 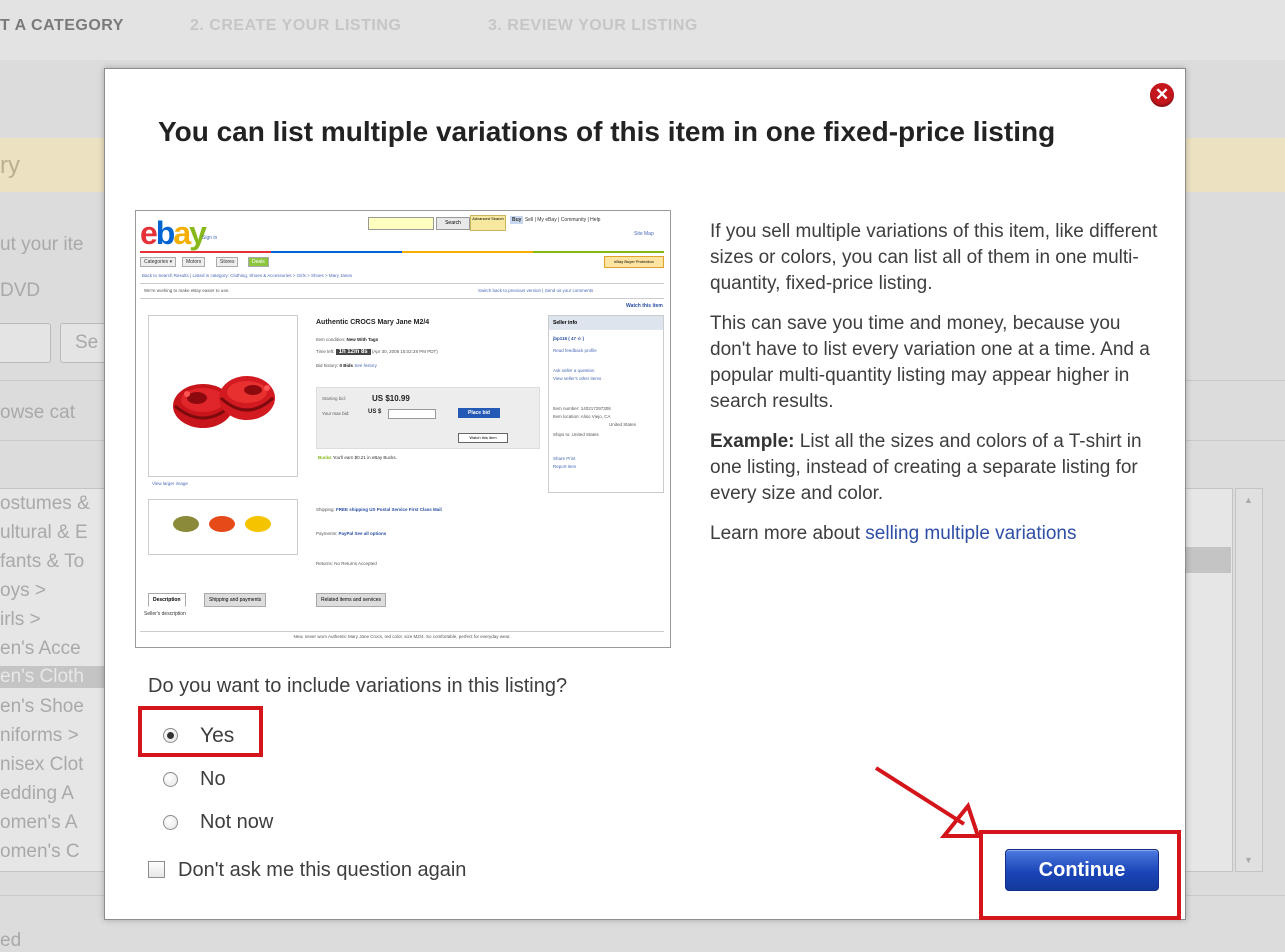 What do you see at coordinates (186, 524) in the screenshot?
I see `olive-crocs-thumb` at bounding box center [186, 524].